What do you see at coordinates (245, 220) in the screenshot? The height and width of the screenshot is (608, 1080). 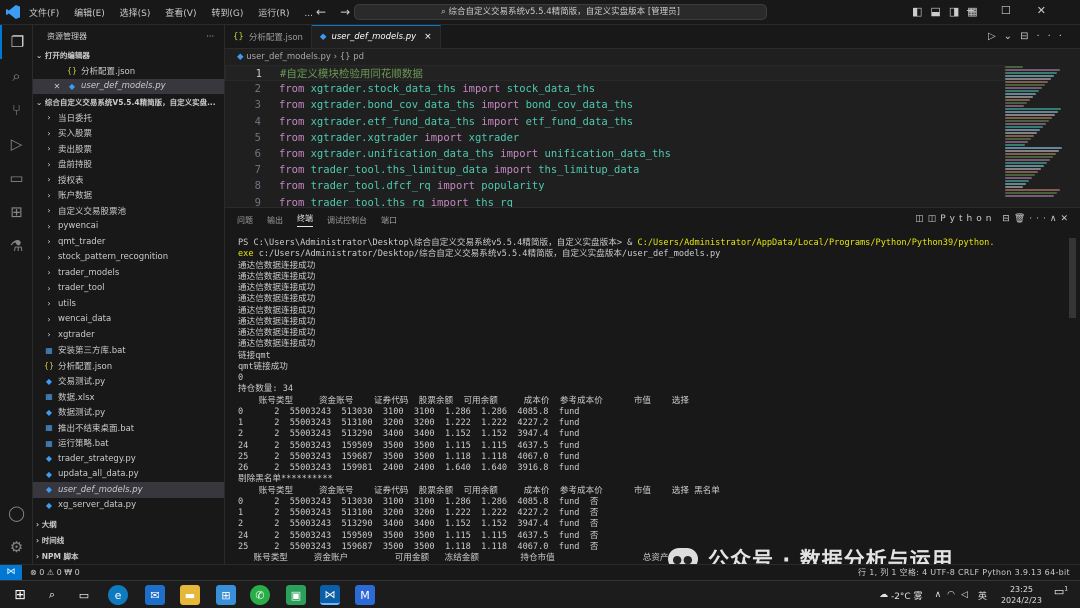 I see `tab-problems: 问题` at bounding box center [245, 220].